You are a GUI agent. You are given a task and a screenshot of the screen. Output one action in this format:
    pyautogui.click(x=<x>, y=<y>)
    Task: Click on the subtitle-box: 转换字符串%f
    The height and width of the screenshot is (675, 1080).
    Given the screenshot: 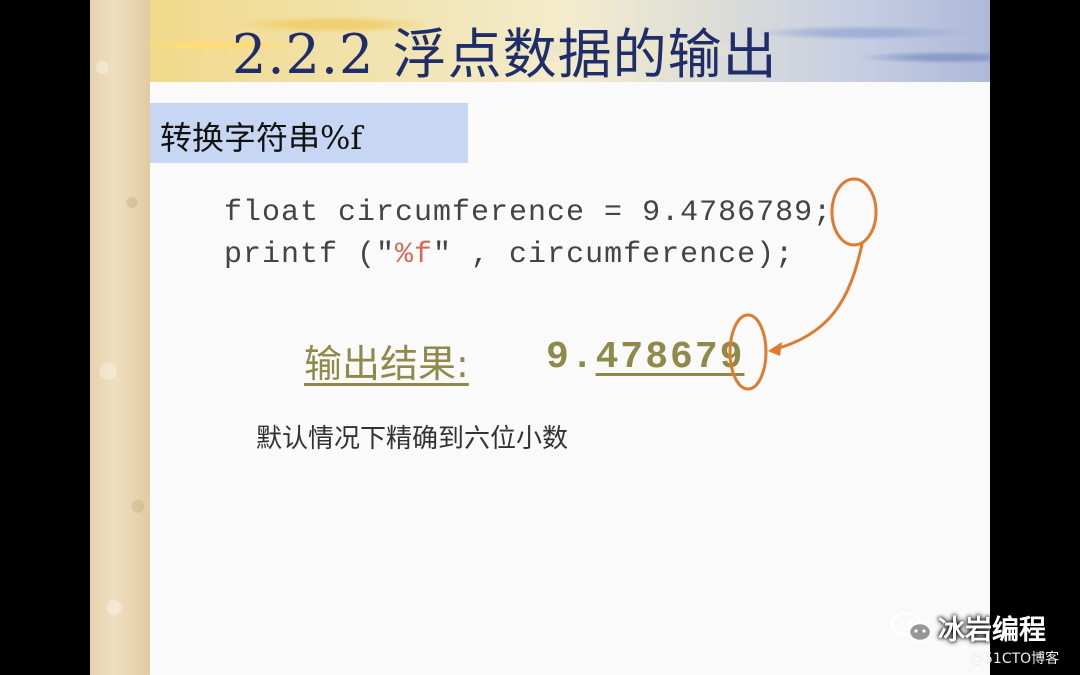 What is the action you would take?
    pyautogui.click(x=309, y=133)
    